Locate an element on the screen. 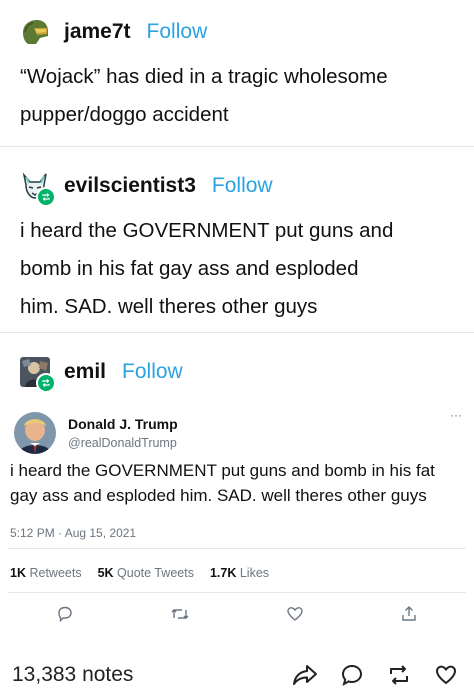 The height and width of the screenshot is (700, 474). avatar-halo-helmet is located at coordinates (35, 32).